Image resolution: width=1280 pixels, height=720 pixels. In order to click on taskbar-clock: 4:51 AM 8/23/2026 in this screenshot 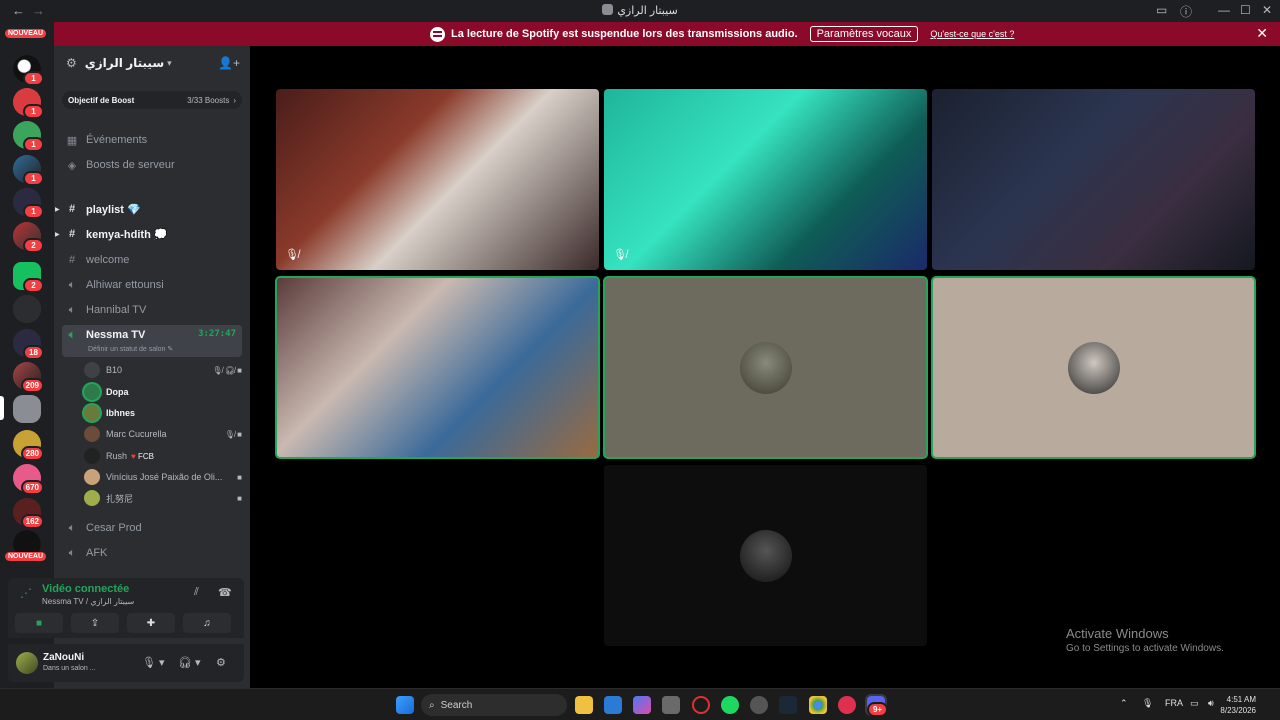, I will do `click(1238, 705)`.